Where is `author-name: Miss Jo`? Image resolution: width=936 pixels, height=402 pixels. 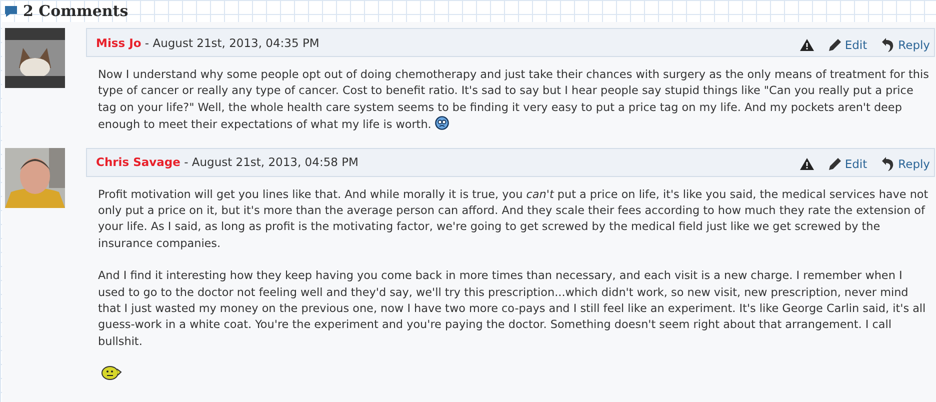 author-name: Miss Jo is located at coordinates (119, 43).